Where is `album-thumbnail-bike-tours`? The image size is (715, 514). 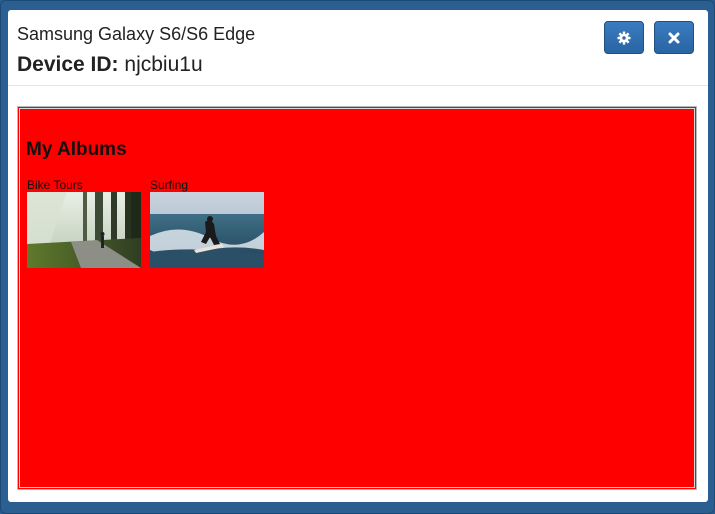 album-thumbnail-bike-tours is located at coordinates (84, 230).